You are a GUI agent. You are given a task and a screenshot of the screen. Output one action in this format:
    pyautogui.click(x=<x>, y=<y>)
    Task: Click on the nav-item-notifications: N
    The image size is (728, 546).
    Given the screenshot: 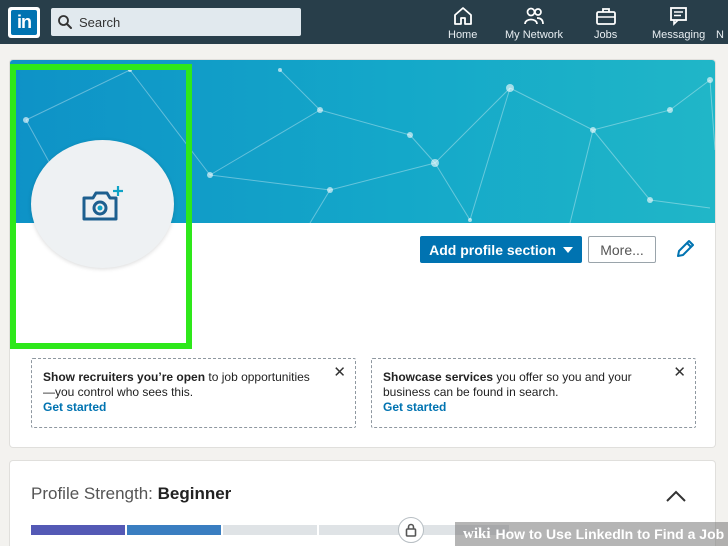 What is the action you would take?
    pyautogui.click(x=722, y=24)
    